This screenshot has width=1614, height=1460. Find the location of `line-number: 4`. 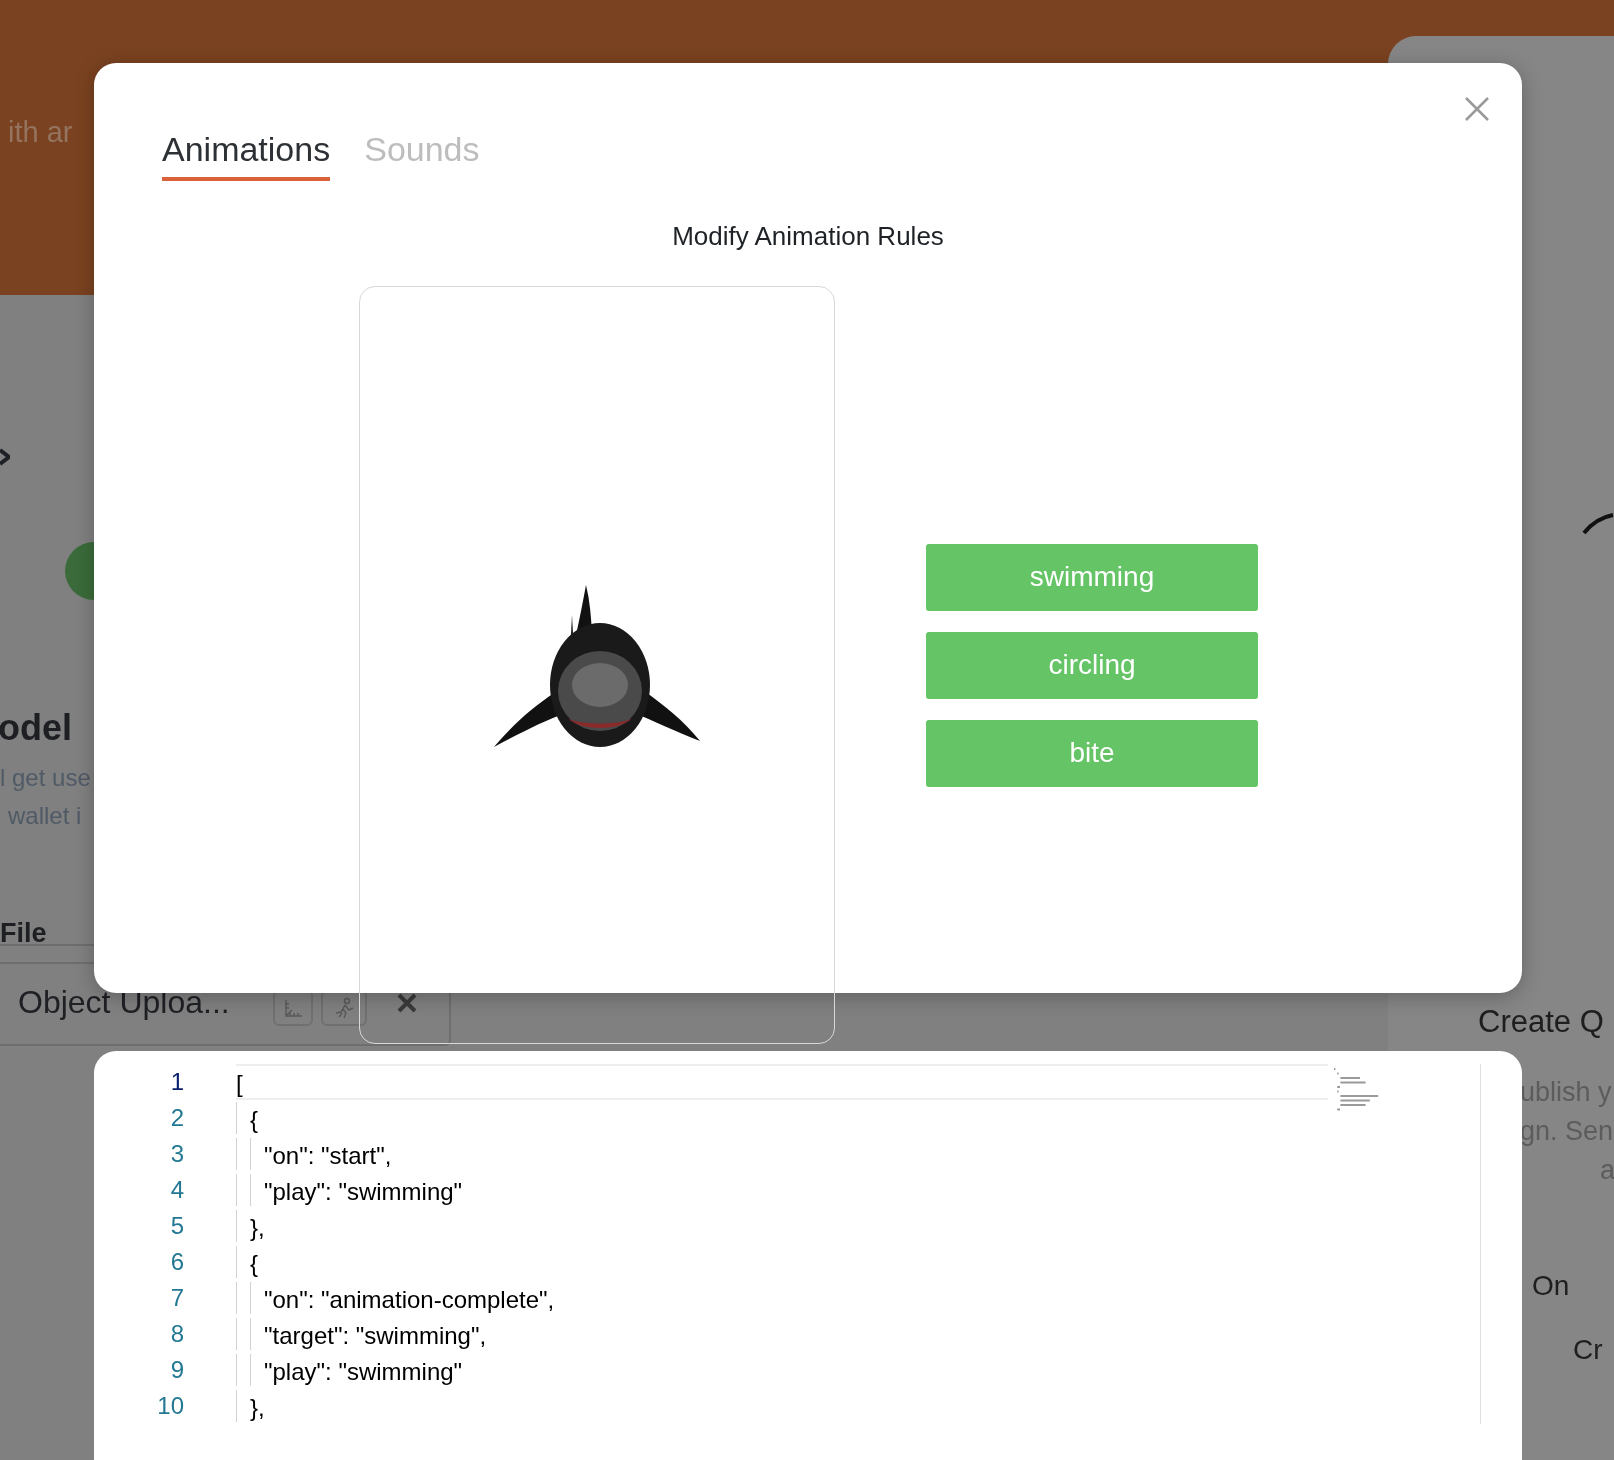

line-number: 4 is located at coordinates (176, 1190).